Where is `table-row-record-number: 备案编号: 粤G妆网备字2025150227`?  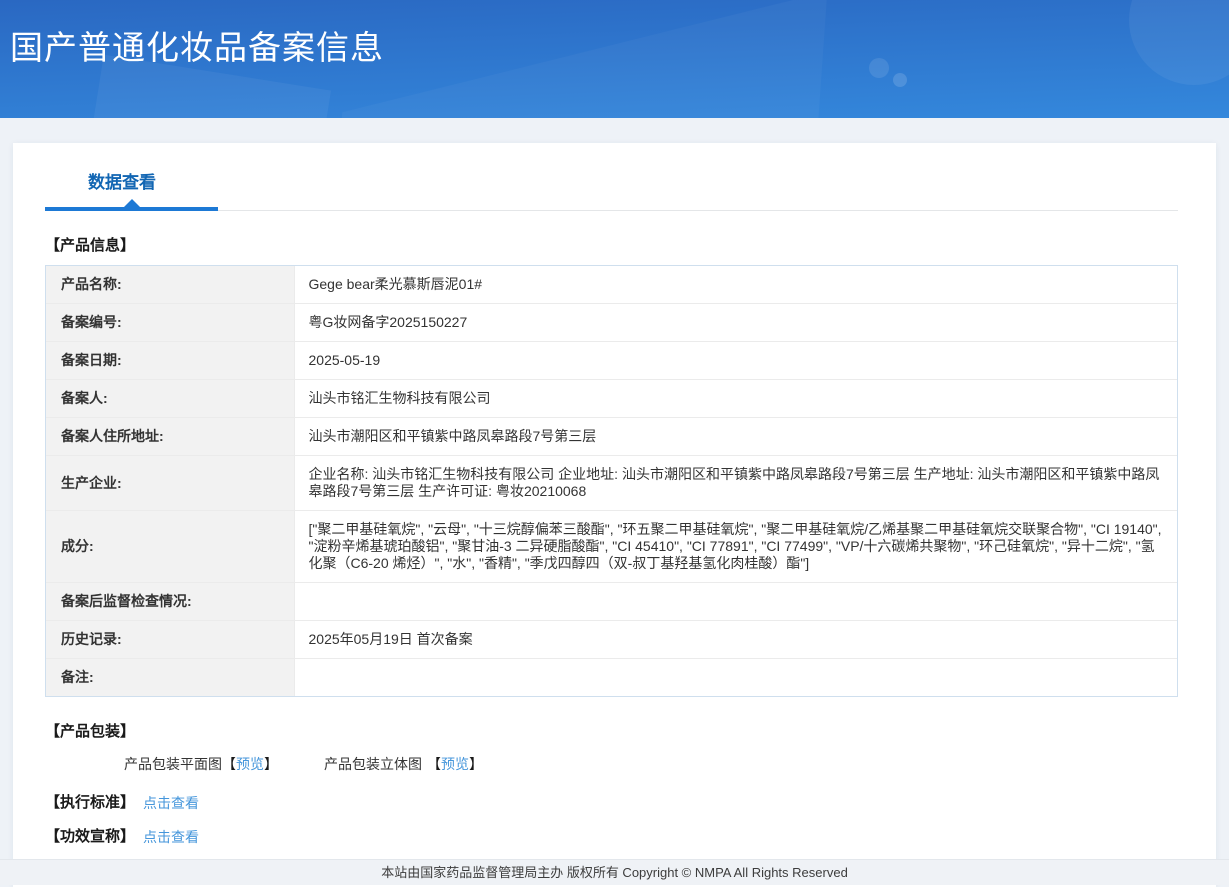 table-row-record-number: 备案编号: 粤G妆网备字2025150227 is located at coordinates (611, 322).